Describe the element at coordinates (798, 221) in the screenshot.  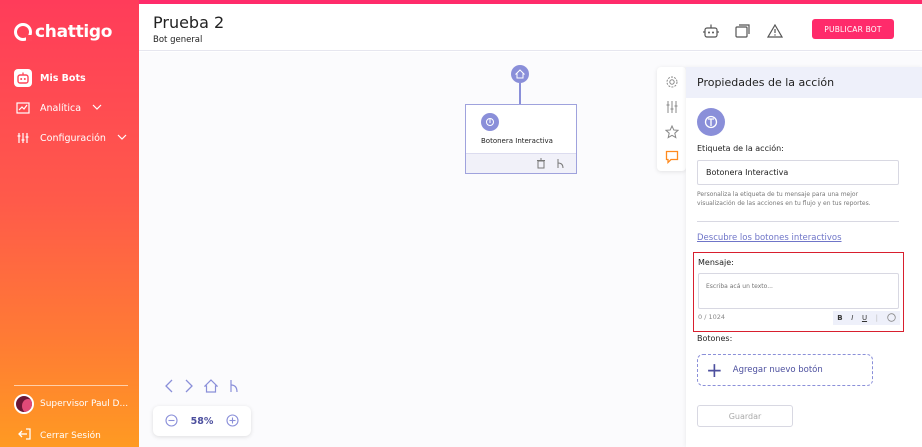
I see `panel-divider` at that location.